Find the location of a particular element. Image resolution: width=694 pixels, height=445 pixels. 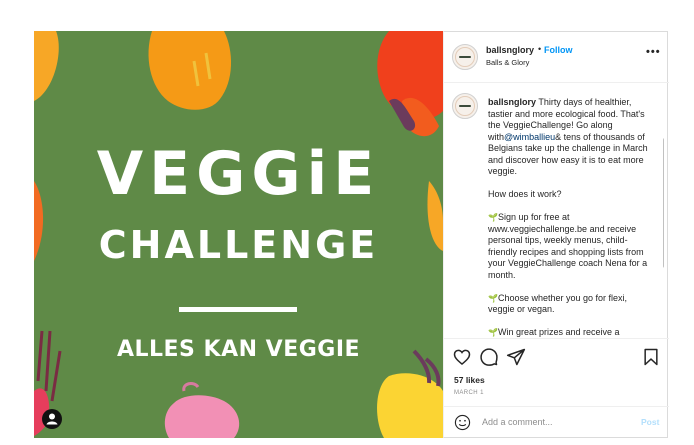

post-header: ballsnglory • Follow Balls & Glory ••• is located at coordinates (556, 57).